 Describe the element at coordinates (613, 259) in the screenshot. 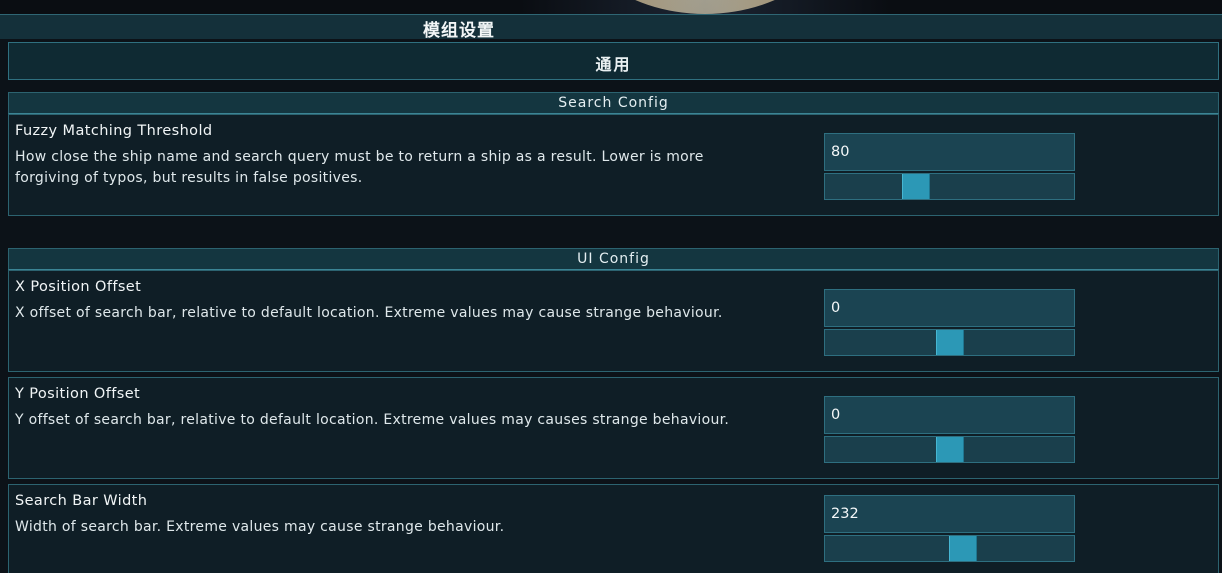

I see `section-header-ui-config: UI Config` at that location.